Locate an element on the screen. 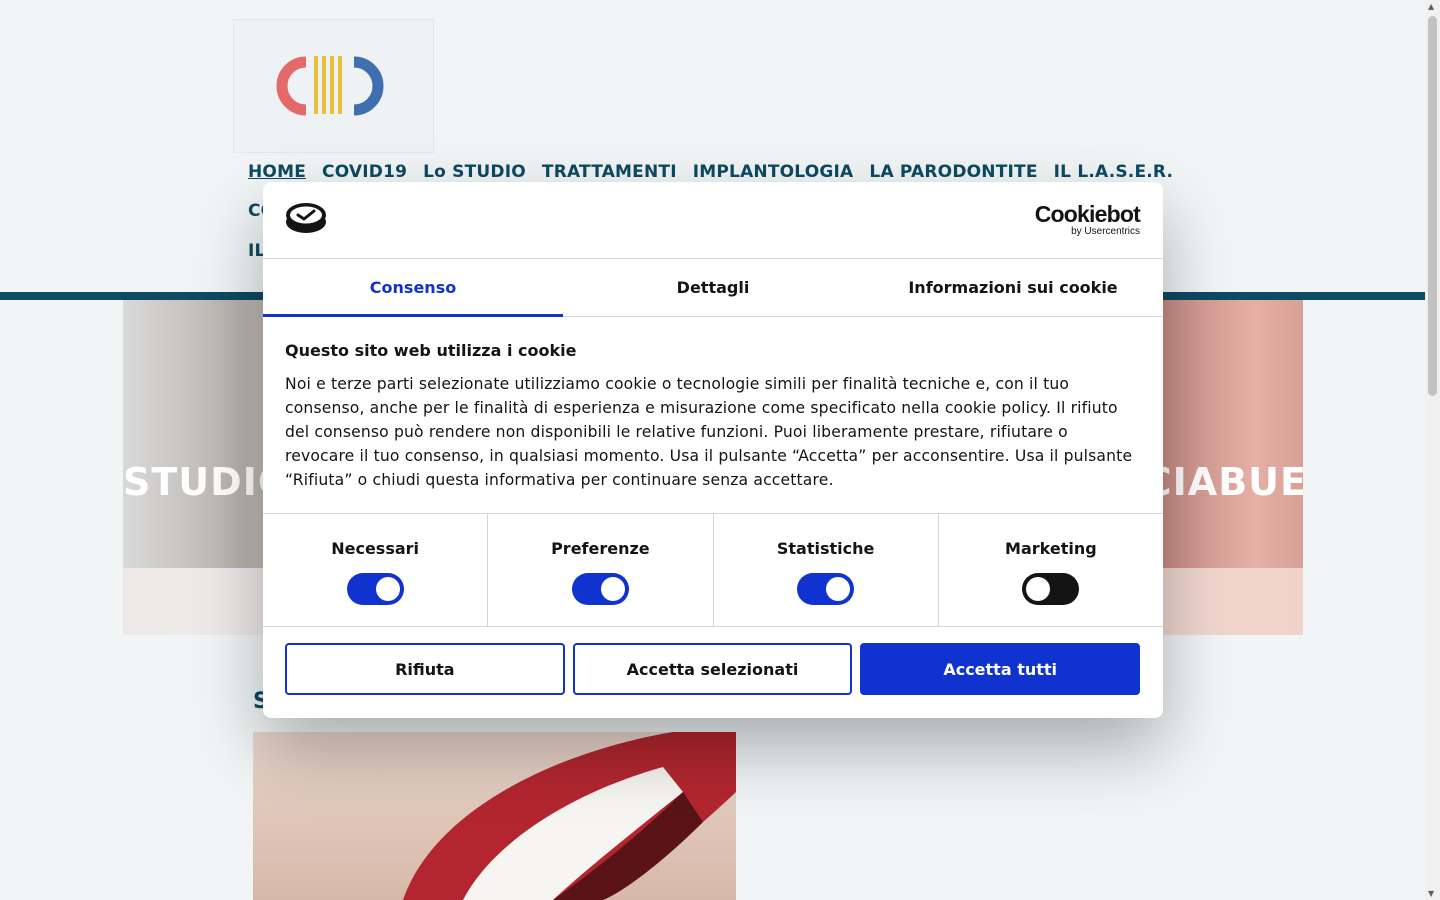  toggle-statistiche is located at coordinates (826, 589).